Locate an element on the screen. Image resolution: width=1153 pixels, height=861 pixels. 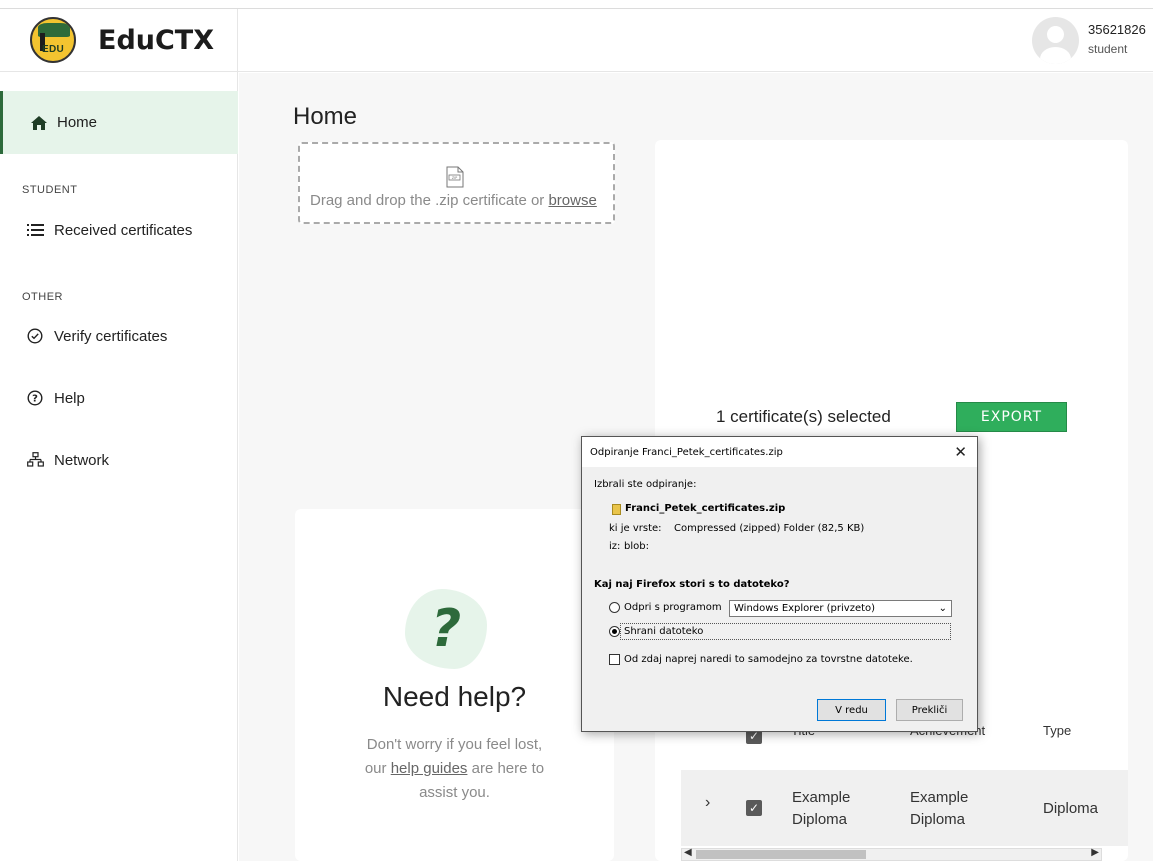
open-with-radio is located at coordinates (614, 607).